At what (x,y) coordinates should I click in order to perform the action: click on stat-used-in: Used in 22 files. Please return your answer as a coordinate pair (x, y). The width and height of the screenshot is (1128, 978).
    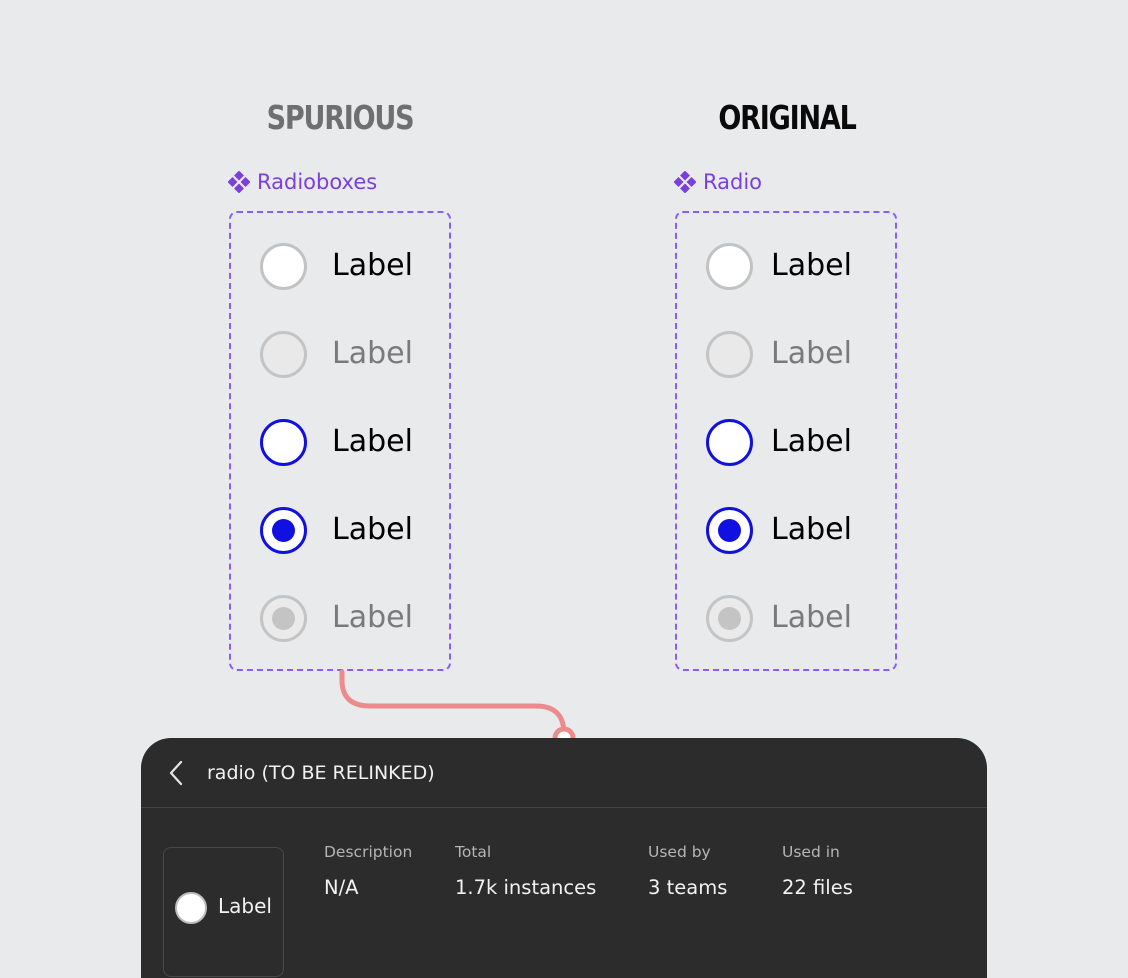
    Looking at the image, I should click on (817, 871).